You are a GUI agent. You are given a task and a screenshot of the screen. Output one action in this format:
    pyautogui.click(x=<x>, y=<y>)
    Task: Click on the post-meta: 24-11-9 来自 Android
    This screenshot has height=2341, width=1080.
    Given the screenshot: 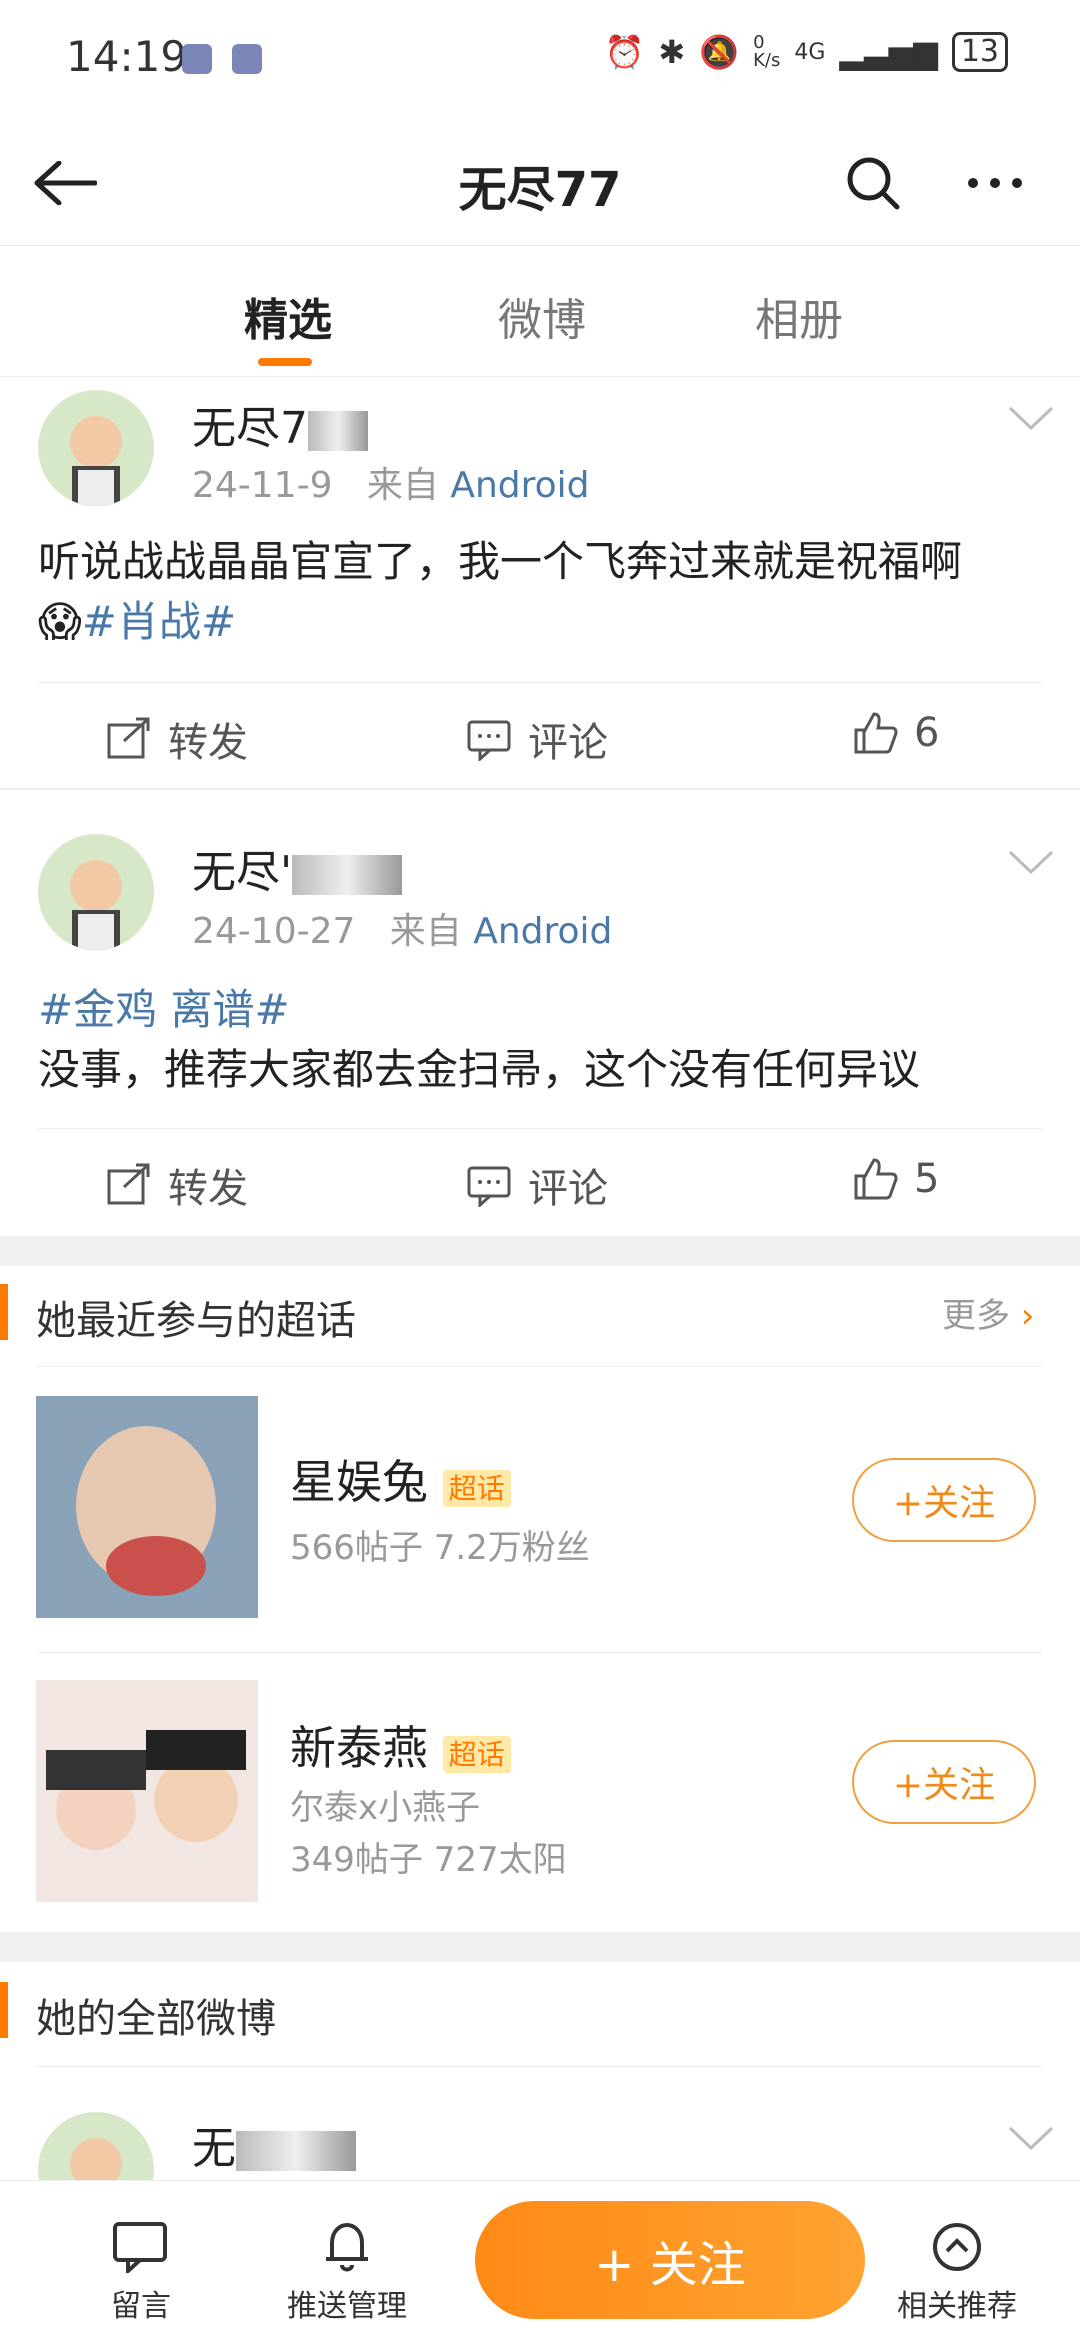 What is the action you would take?
    pyautogui.click(x=391, y=485)
    